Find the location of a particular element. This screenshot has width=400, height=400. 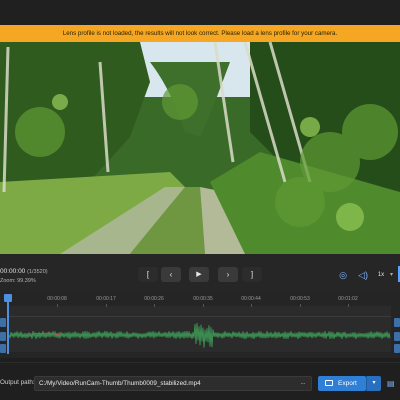

set-in-point-button: [ is located at coordinates (148, 274).